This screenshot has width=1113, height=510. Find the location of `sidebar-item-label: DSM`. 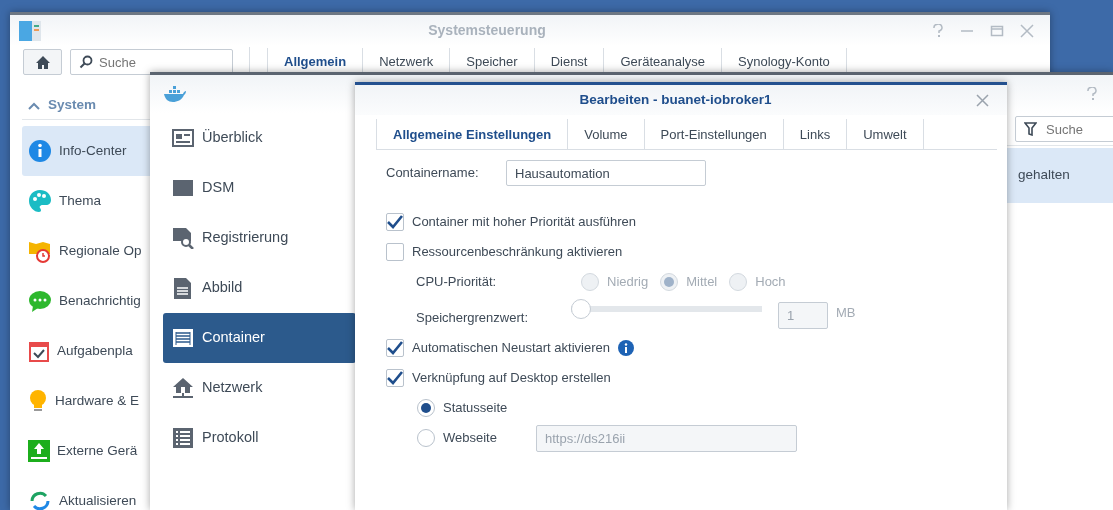

sidebar-item-label: DSM is located at coordinates (218, 188).